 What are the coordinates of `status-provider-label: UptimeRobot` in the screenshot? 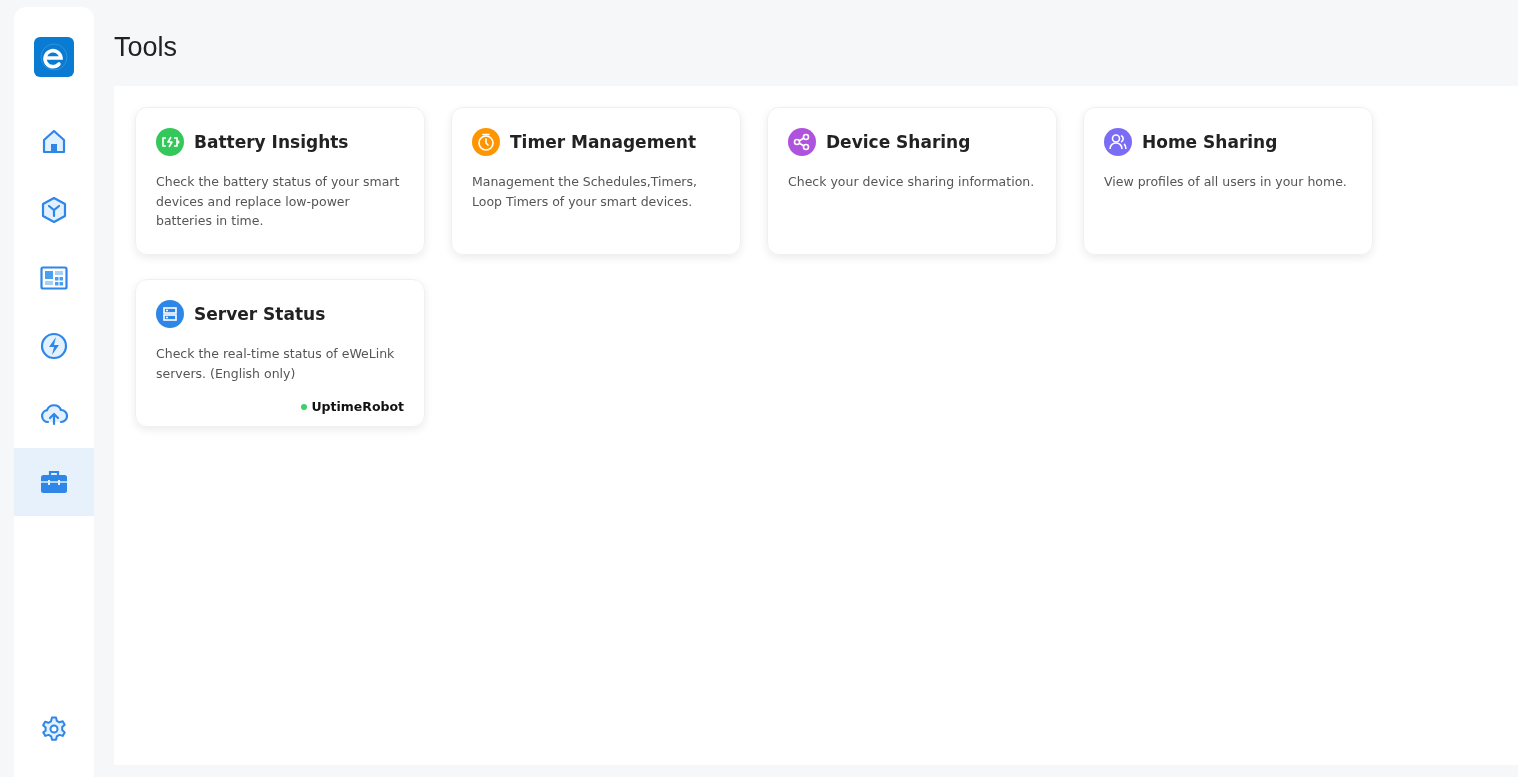 It's located at (357, 406).